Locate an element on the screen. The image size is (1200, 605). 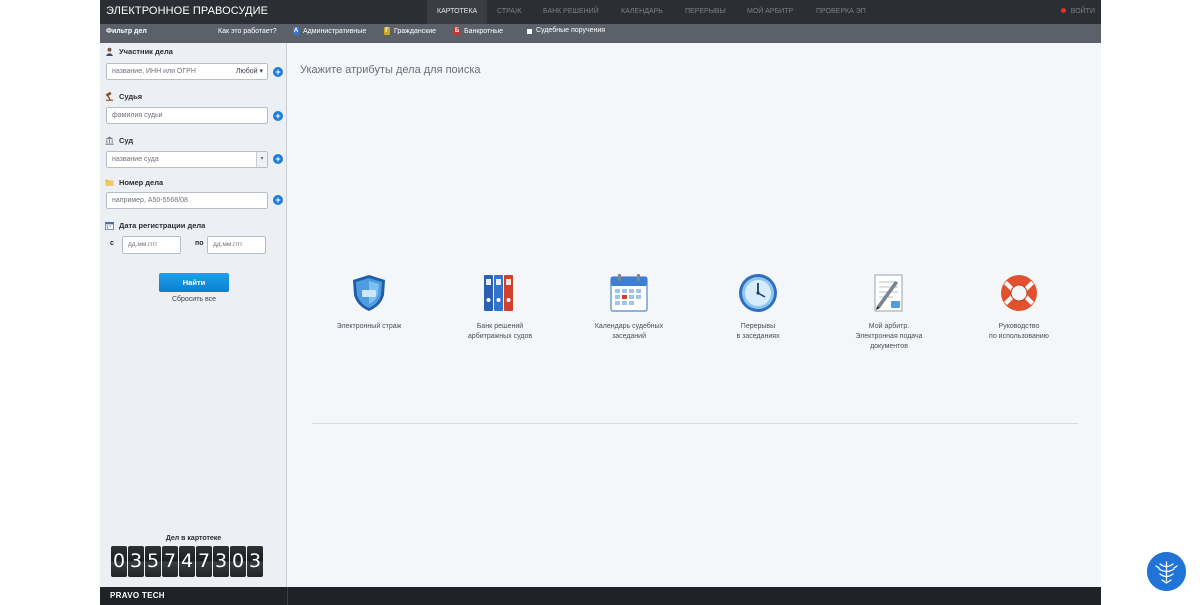
calendar-icon is located at coordinates (629, 293).